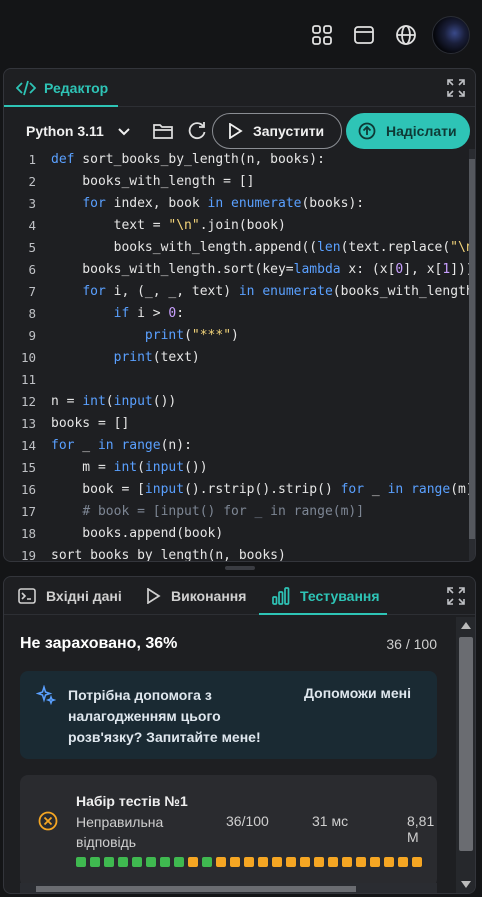  Describe the element at coordinates (411, 644) in the screenshot. I see `result-score: 36 / 100` at that location.